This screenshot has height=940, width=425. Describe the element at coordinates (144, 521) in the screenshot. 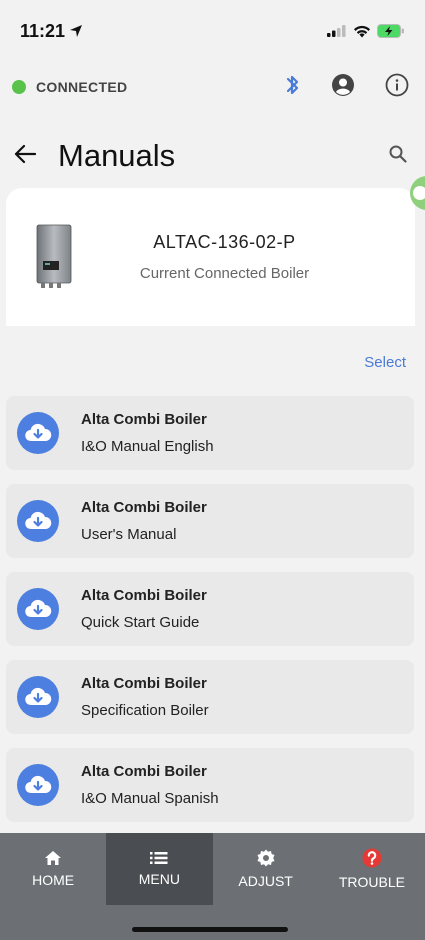

I see `manual-text: Alta Combi Boiler User's Manual` at that location.